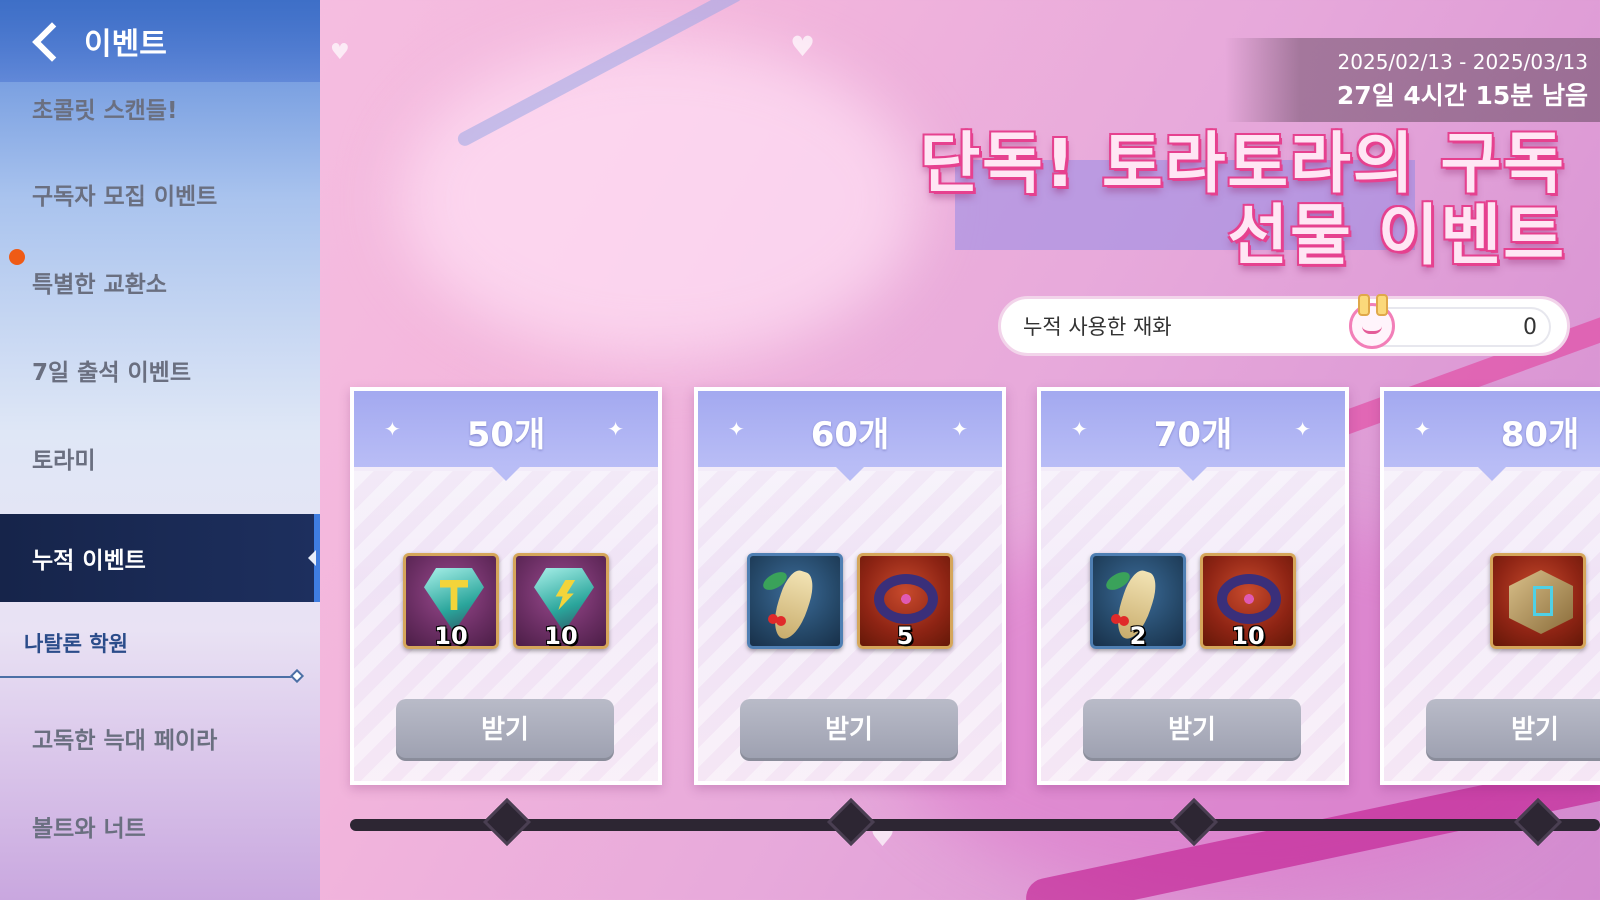  I want to click on item-quantity: 5, so click(905, 636).